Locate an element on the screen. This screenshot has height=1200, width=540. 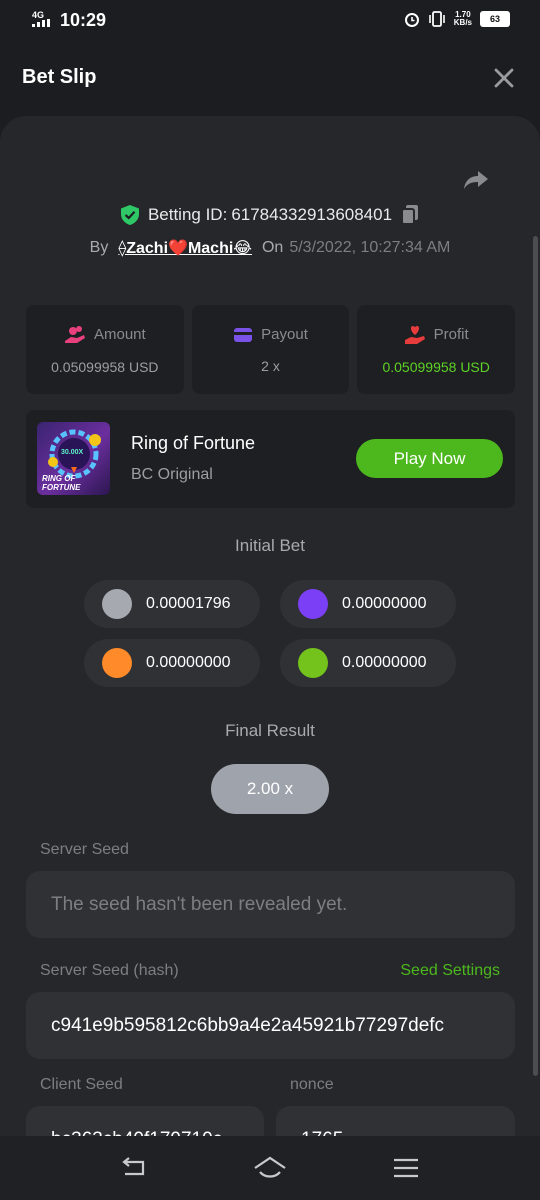
clock: 10:29 is located at coordinates (83, 20).